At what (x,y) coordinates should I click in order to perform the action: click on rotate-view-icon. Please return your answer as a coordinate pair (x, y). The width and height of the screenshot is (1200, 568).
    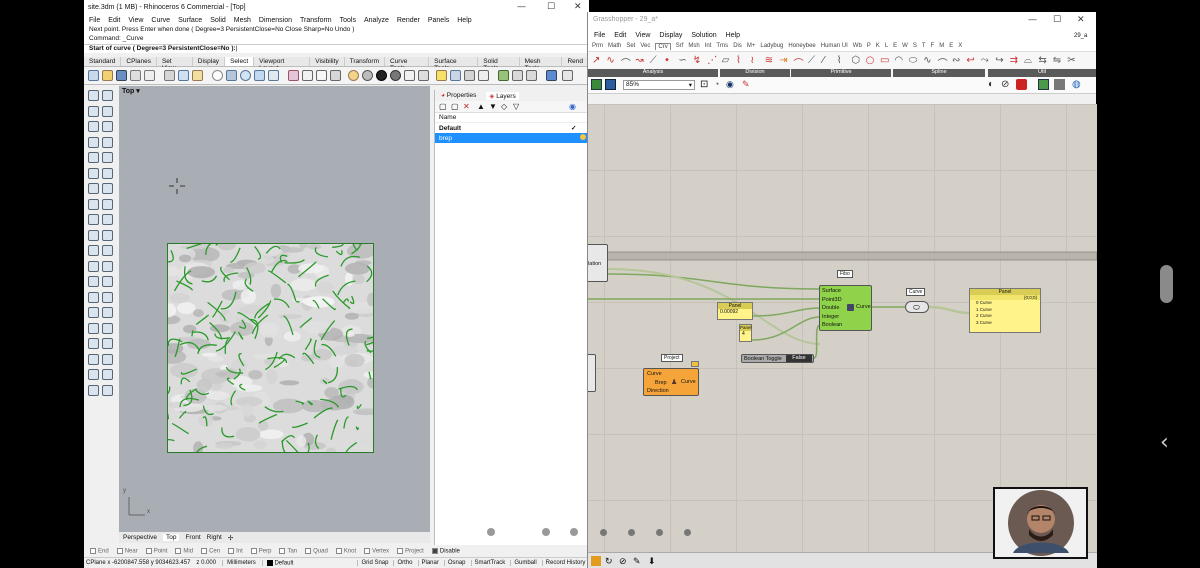
    Looking at the image, I should click on (293, 75).